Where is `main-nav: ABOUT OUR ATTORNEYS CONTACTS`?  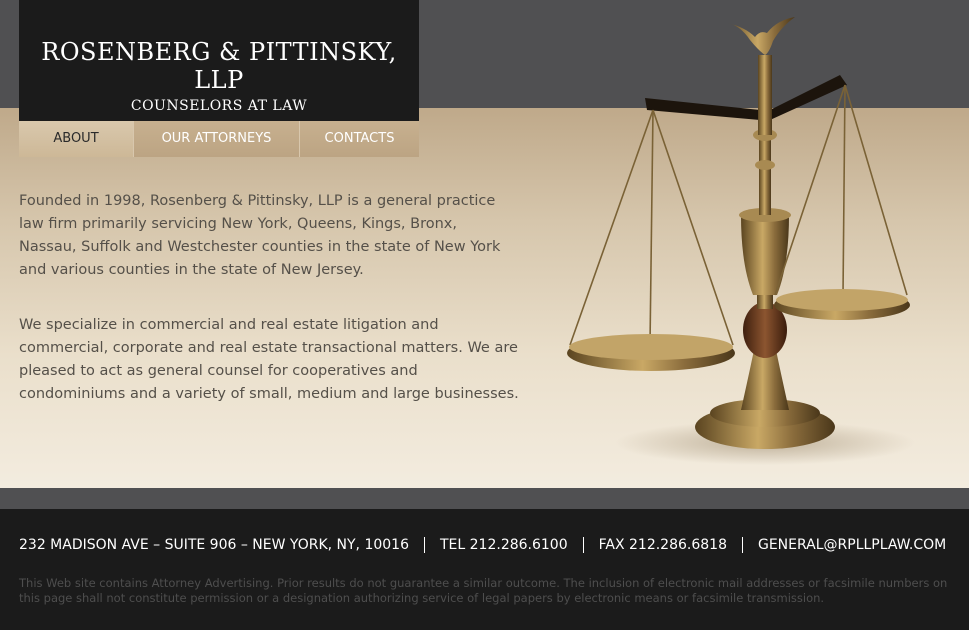 main-nav: ABOUT OUR ATTORNEYS CONTACTS is located at coordinates (219, 139).